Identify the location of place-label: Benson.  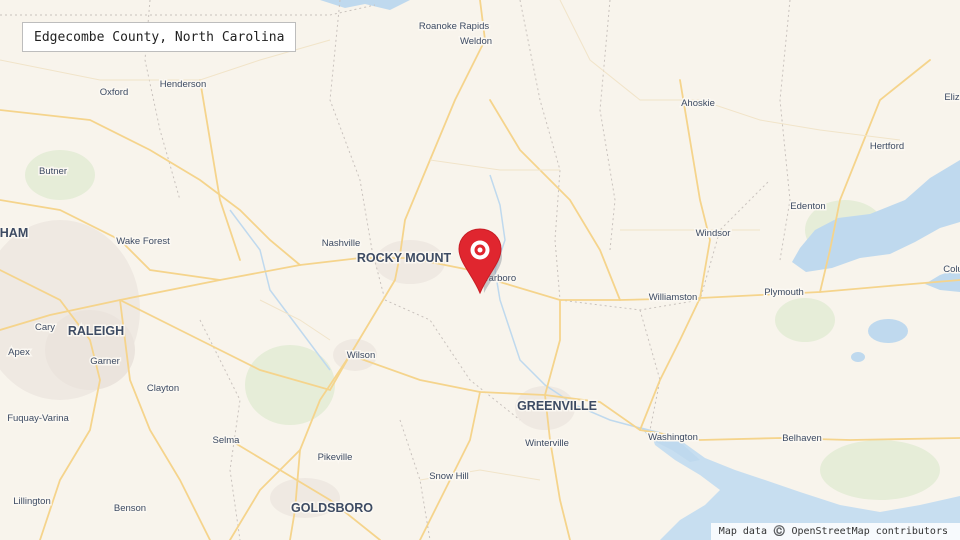
(130, 508).